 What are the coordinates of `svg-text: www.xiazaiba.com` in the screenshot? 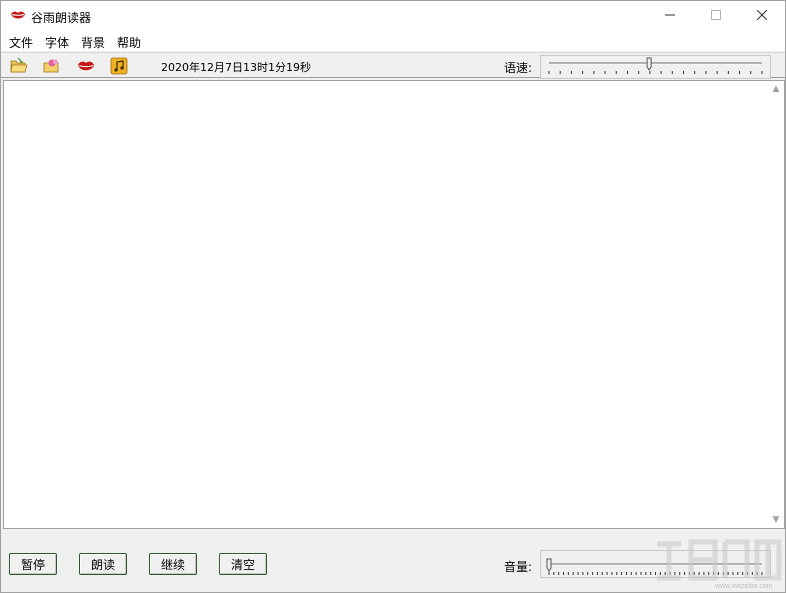 It's located at (743, 586).